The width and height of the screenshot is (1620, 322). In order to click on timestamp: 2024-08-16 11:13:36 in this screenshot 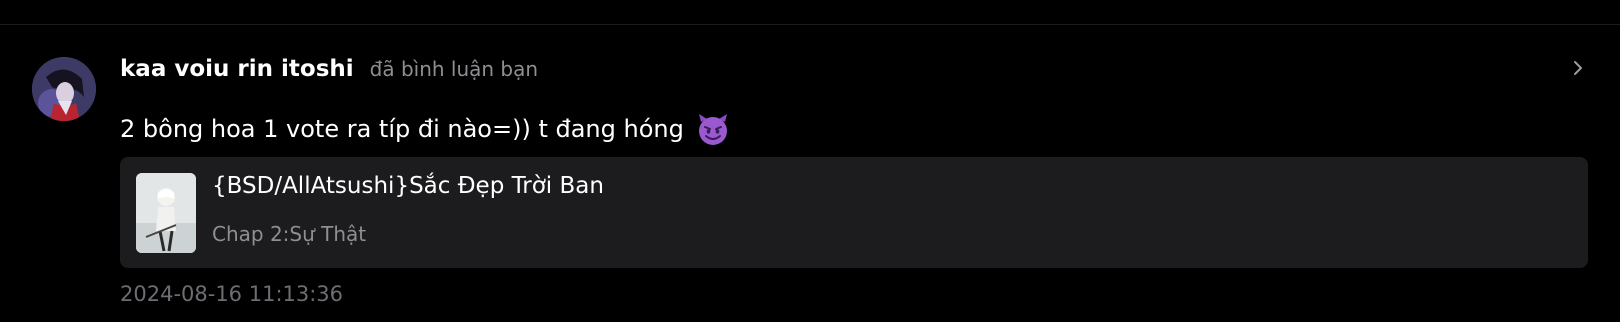, I will do `click(232, 294)`.